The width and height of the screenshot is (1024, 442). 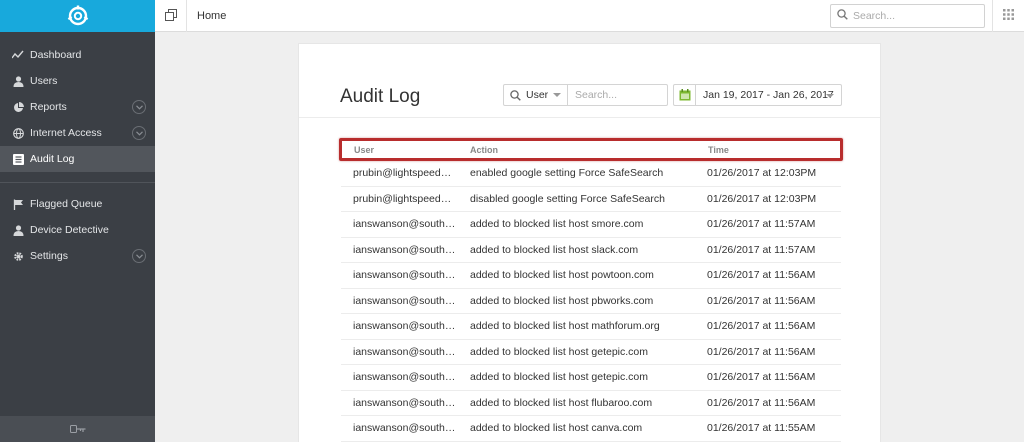 I want to click on line-chart-icon, so click(x=18, y=55).